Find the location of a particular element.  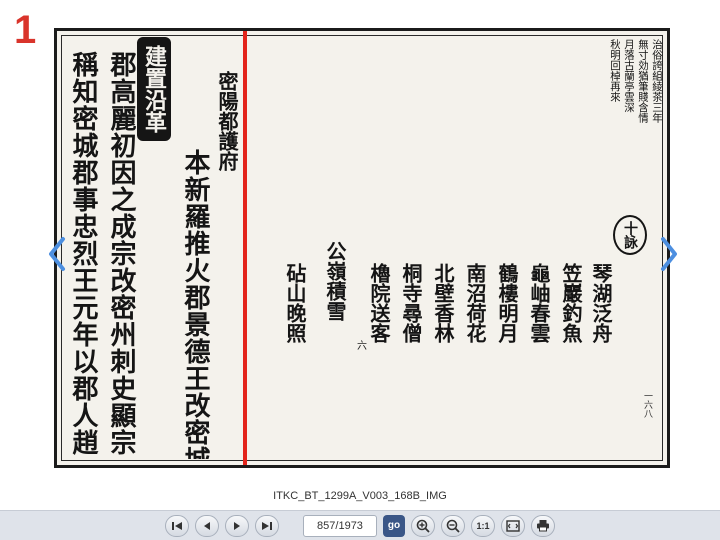

triangle-right-icon is located at coordinates (237, 525).